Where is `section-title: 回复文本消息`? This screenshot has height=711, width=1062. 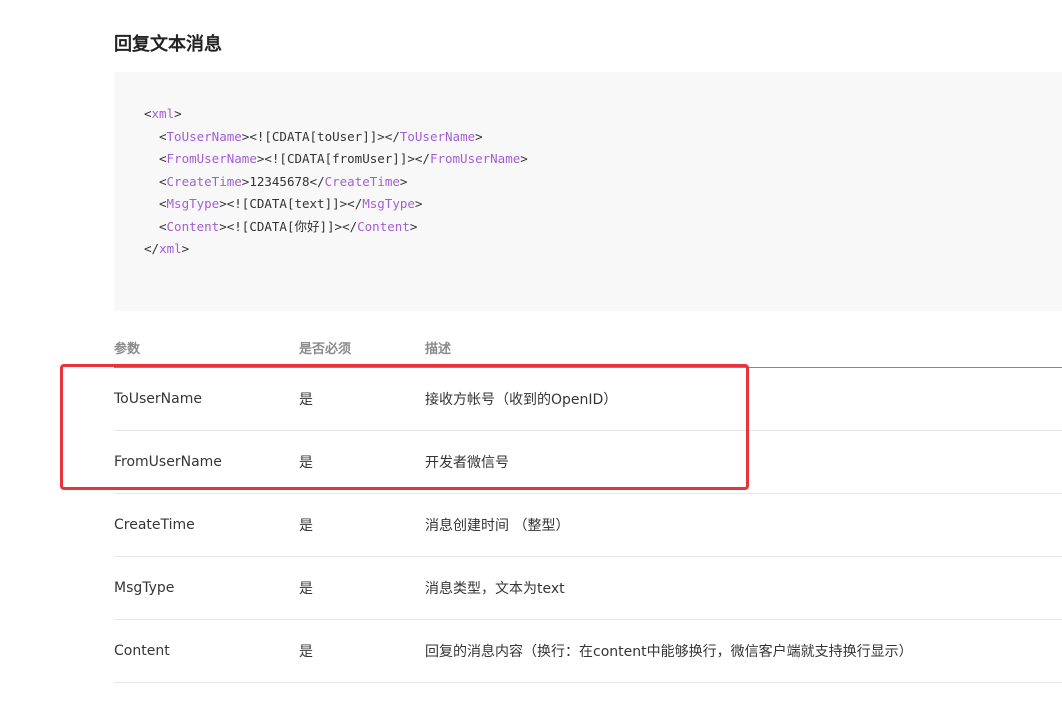 section-title: 回复文本消息 is located at coordinates (168, 44).